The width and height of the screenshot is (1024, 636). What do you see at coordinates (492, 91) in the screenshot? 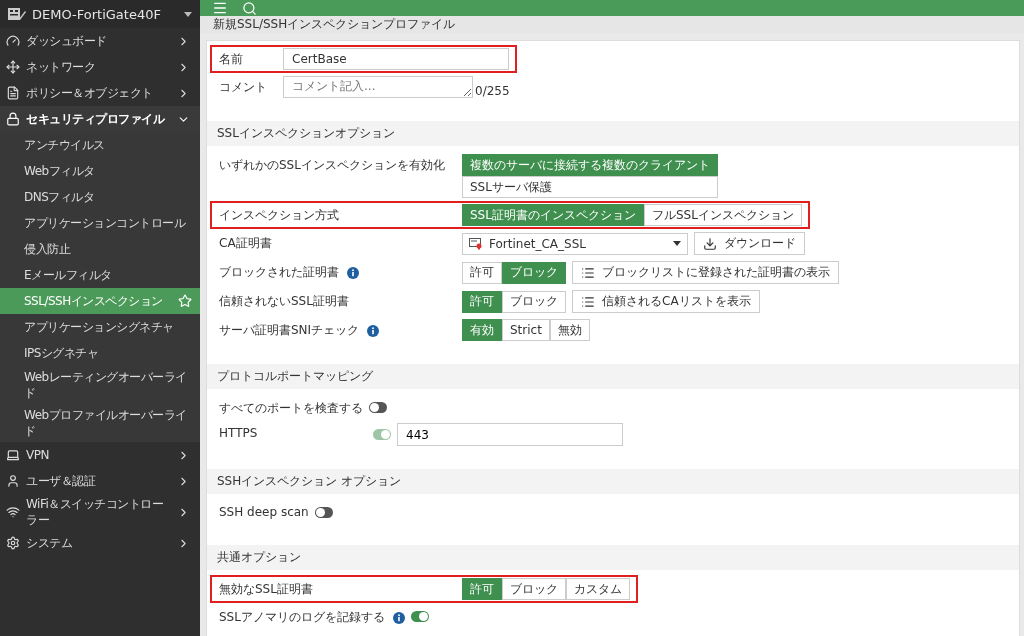
I see `char-counter: 0/255` at bounding box center [492, 91].